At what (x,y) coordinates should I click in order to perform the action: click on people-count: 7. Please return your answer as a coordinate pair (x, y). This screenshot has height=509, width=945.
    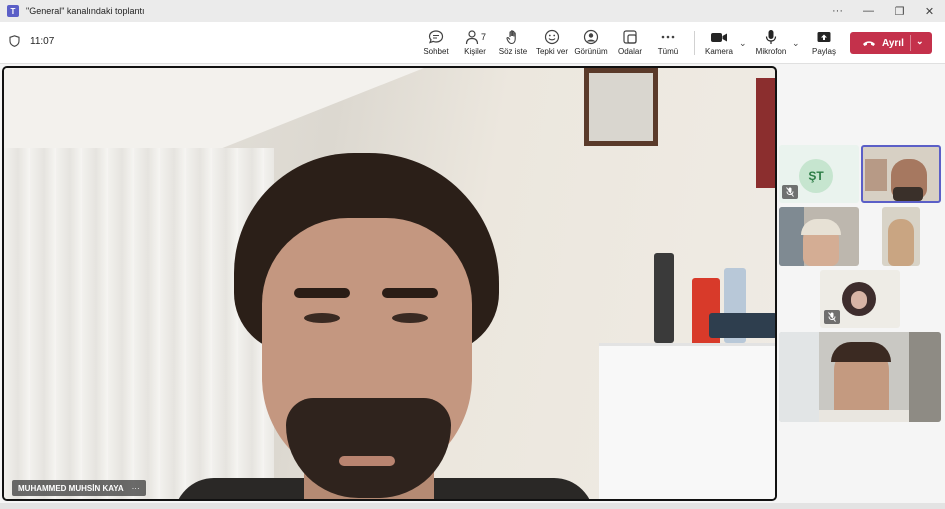
    Looking at the image, I should click on (483, 37).